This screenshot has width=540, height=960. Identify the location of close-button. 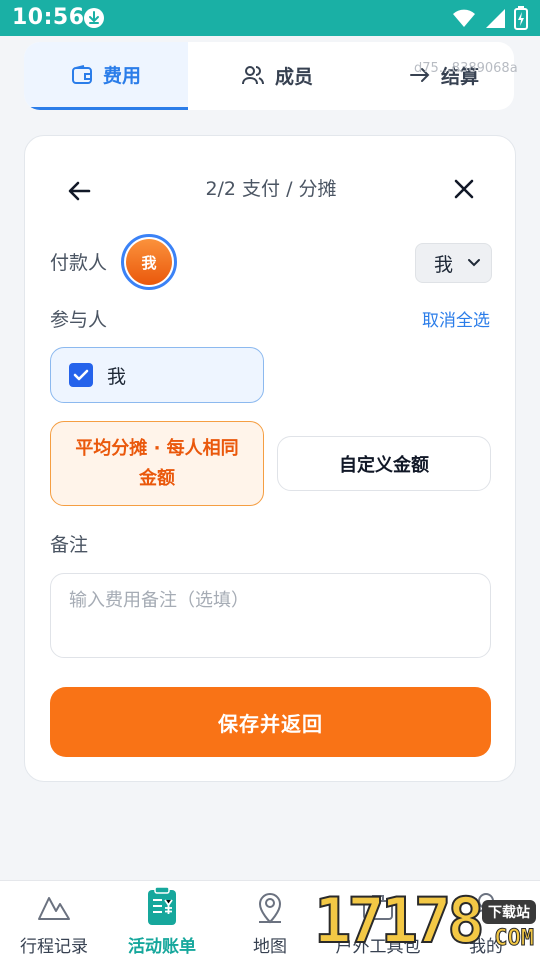
(464, 189).